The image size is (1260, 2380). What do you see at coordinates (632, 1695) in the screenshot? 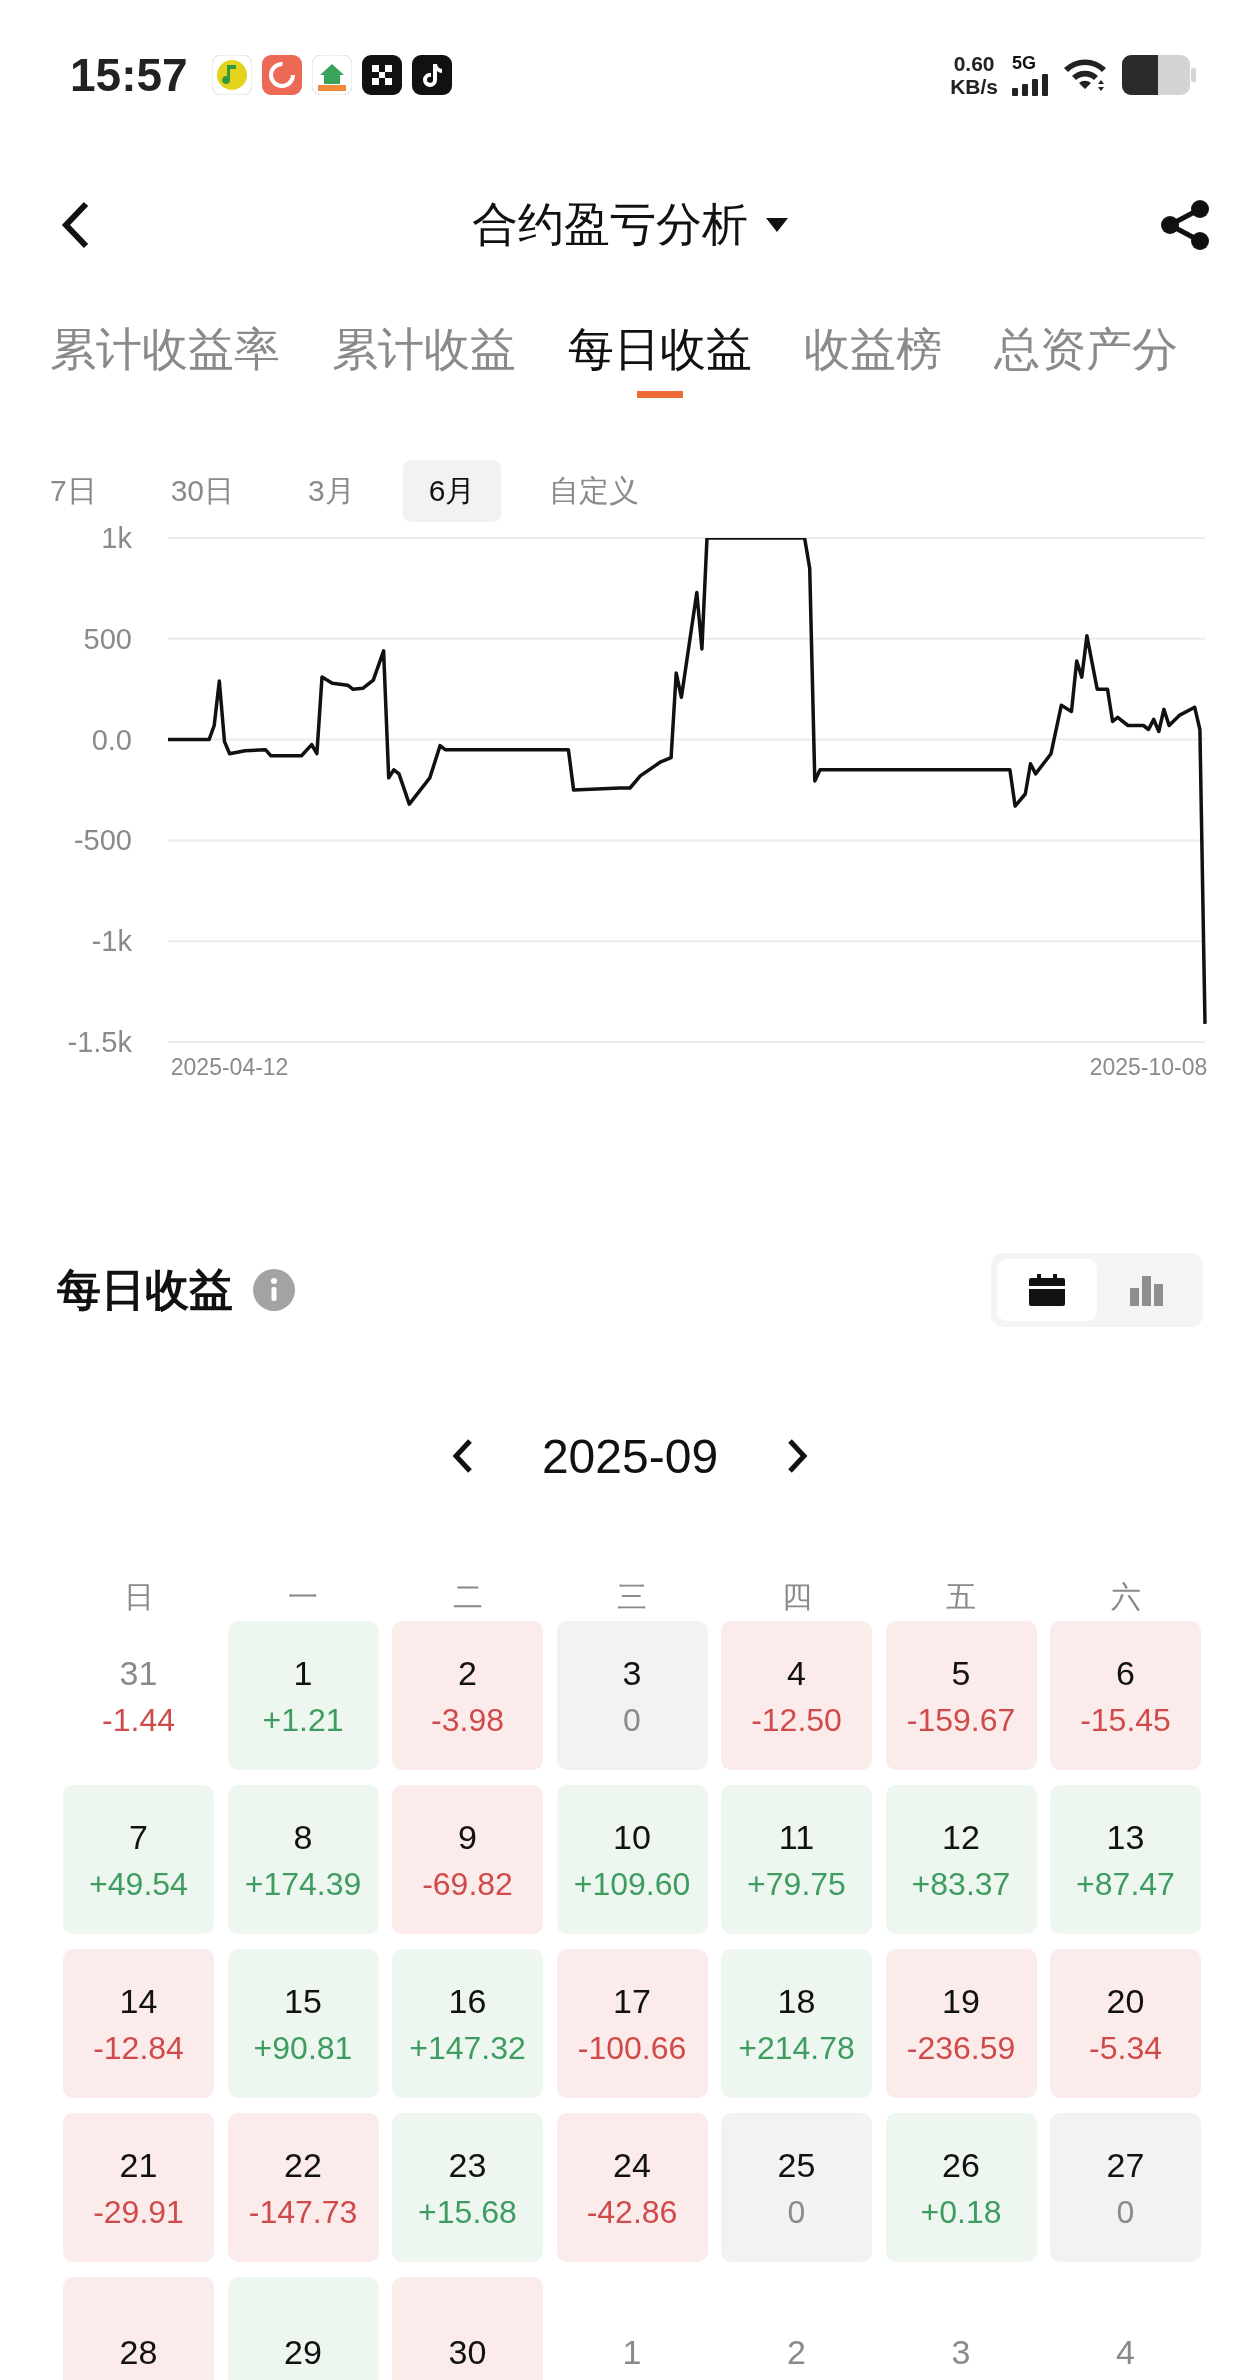
I see `day-cell: 3 0` at bounding box center [632, 1695].